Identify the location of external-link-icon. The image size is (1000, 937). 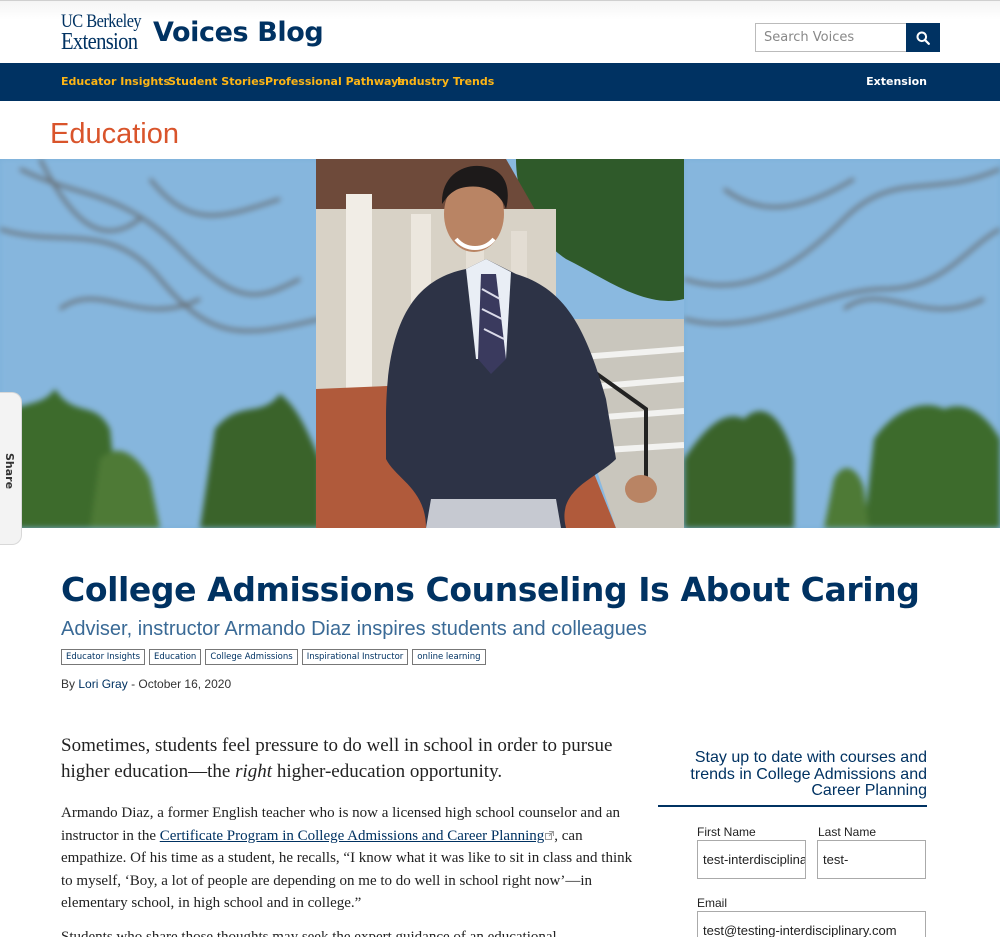
(550, 835).